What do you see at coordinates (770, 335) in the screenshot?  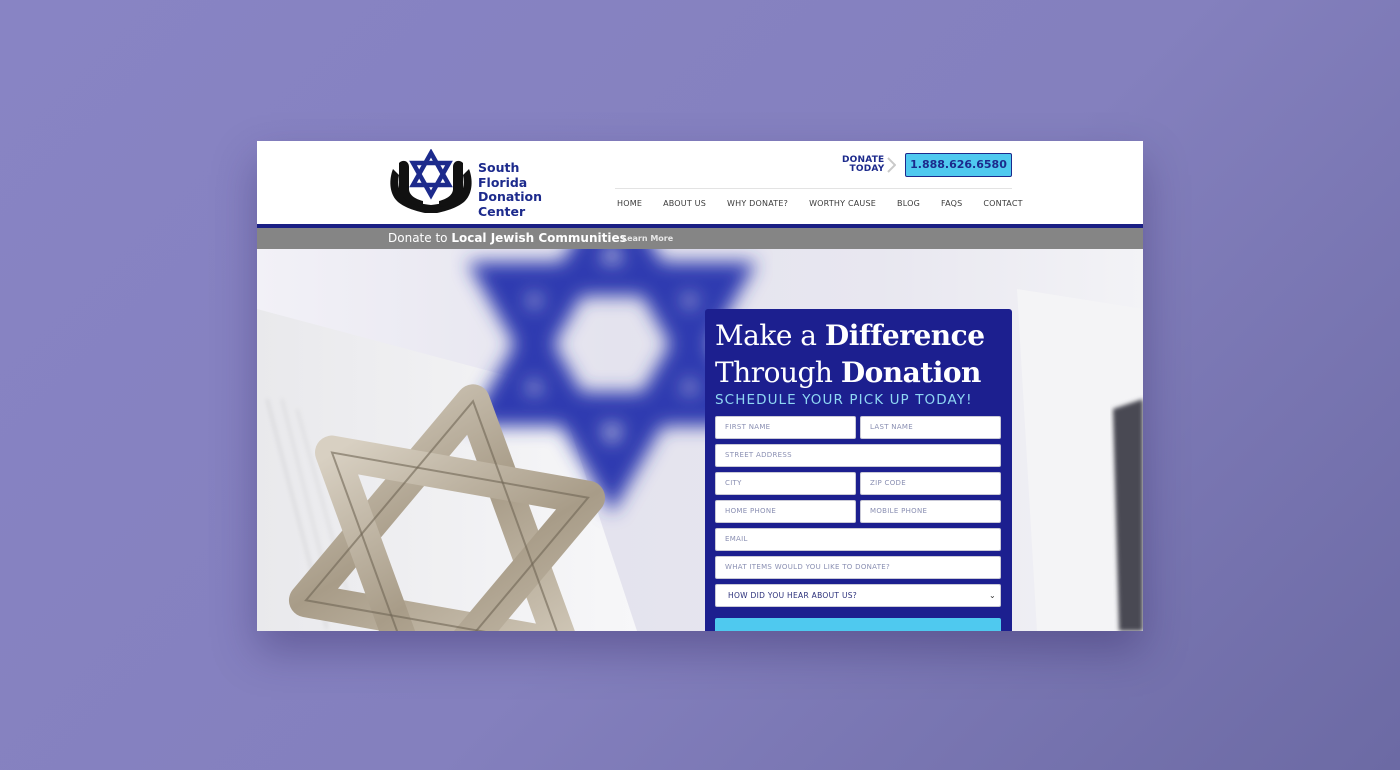 I see `heading-part: Make a` at bounding box center [770, 335].